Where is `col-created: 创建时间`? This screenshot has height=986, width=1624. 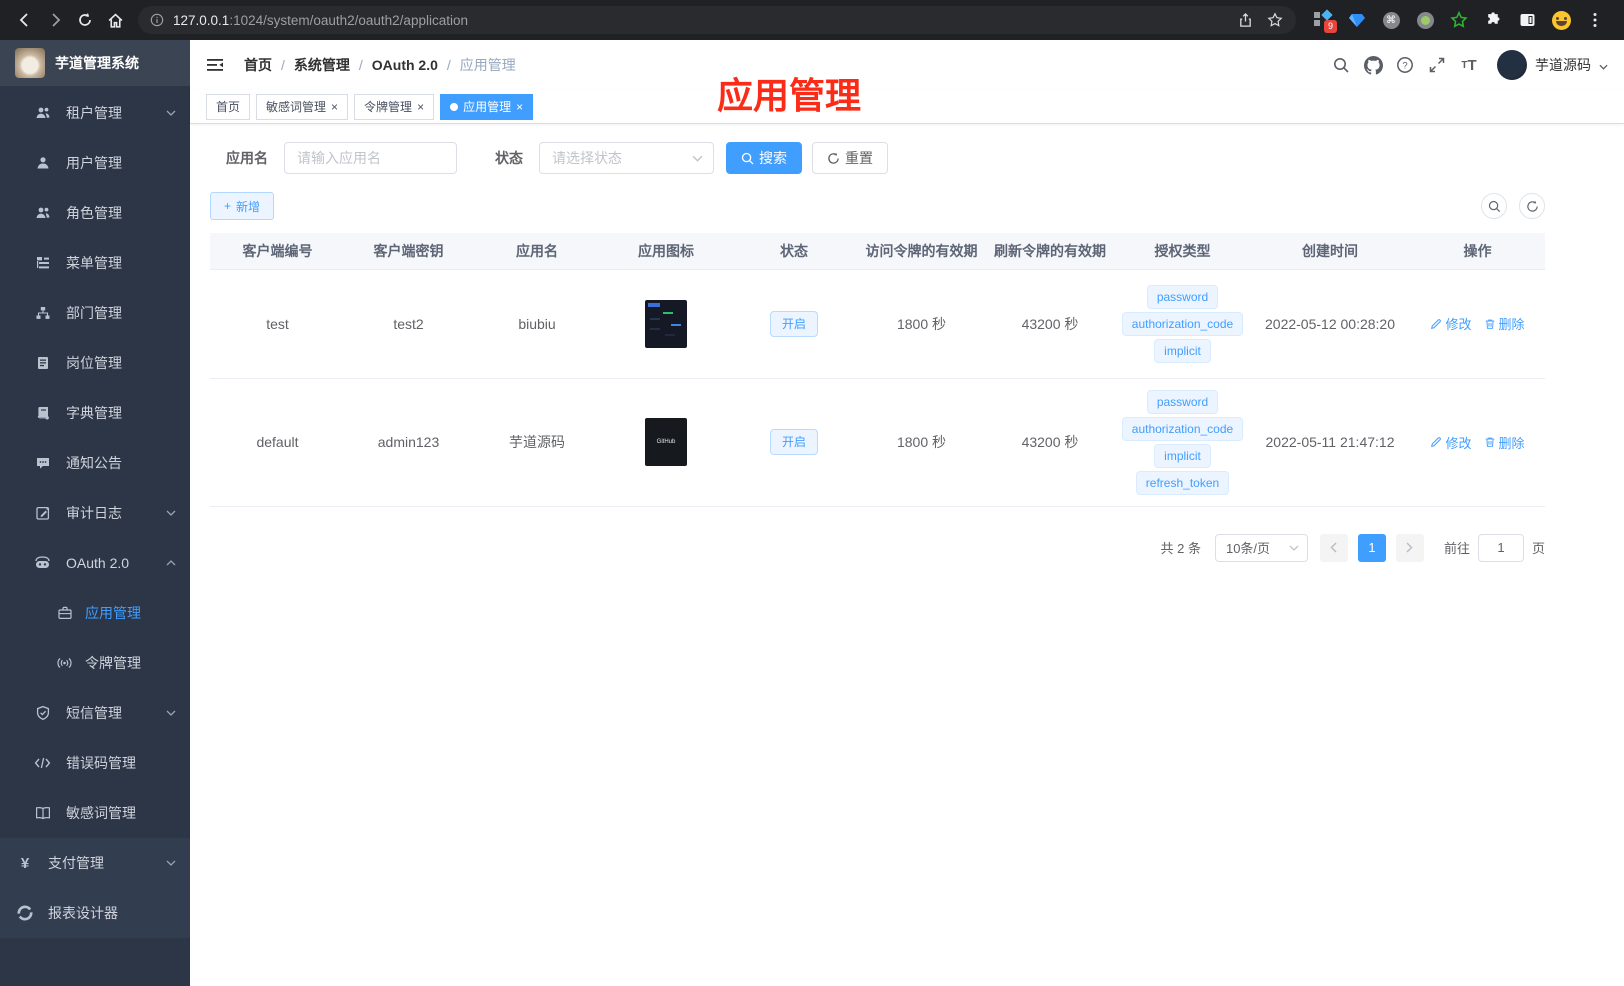
col-created: 创建时间 is located at coordinates (1330, 251).